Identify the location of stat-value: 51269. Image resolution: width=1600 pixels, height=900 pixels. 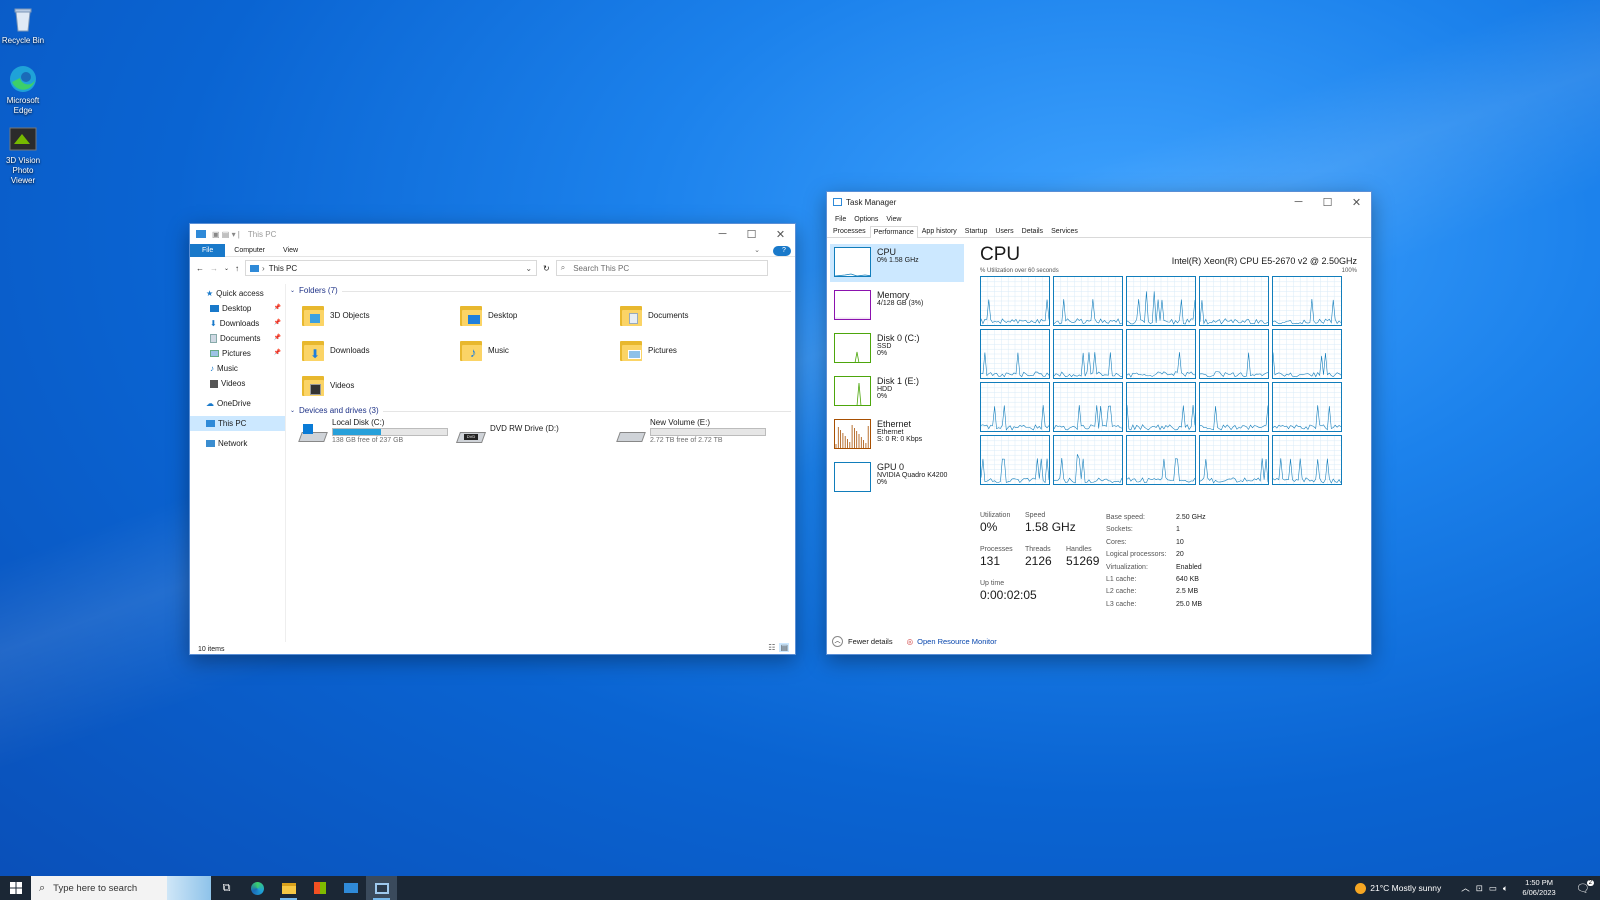
(1083, 561).